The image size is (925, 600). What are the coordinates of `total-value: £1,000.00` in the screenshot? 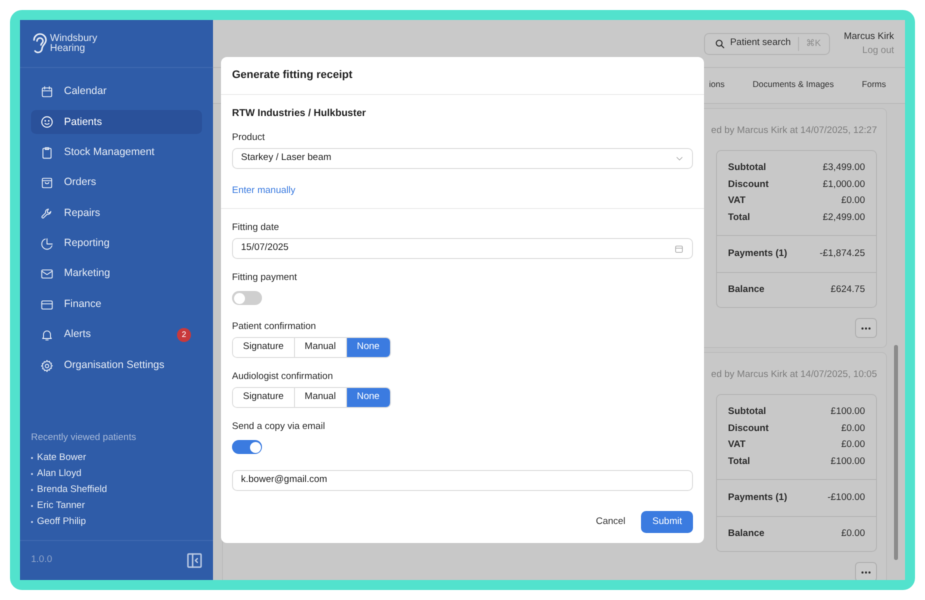 It's located at (843, 185).